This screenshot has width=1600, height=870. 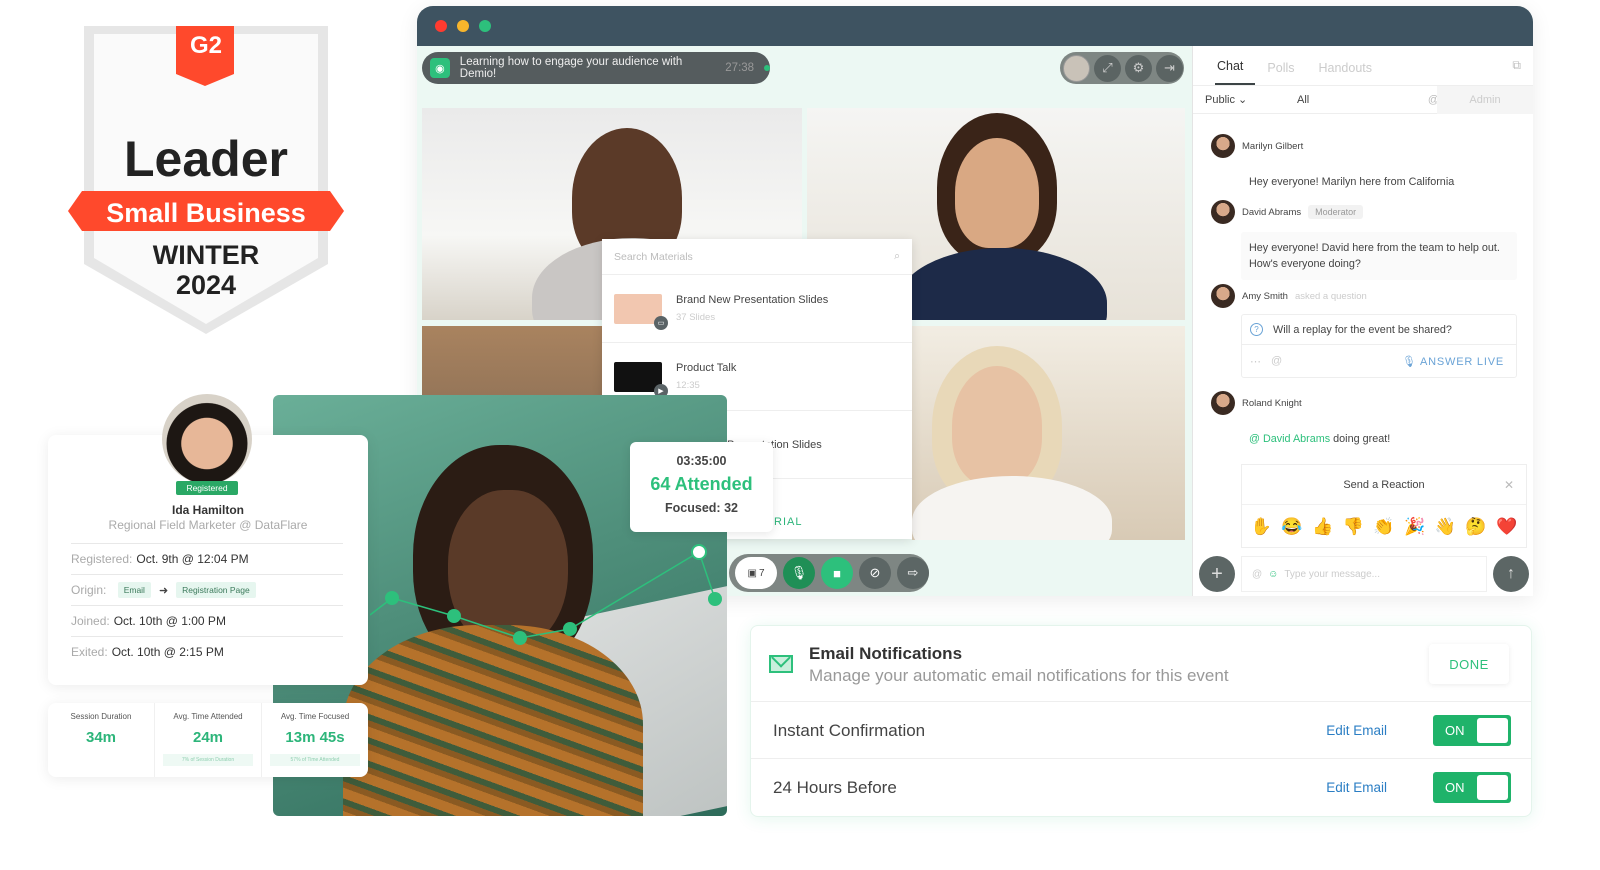 What do you see at coordinates (1289, 439) in the screenshot?
I see `mention-link: @ David Abrams` at bounding box center [1289, 439].